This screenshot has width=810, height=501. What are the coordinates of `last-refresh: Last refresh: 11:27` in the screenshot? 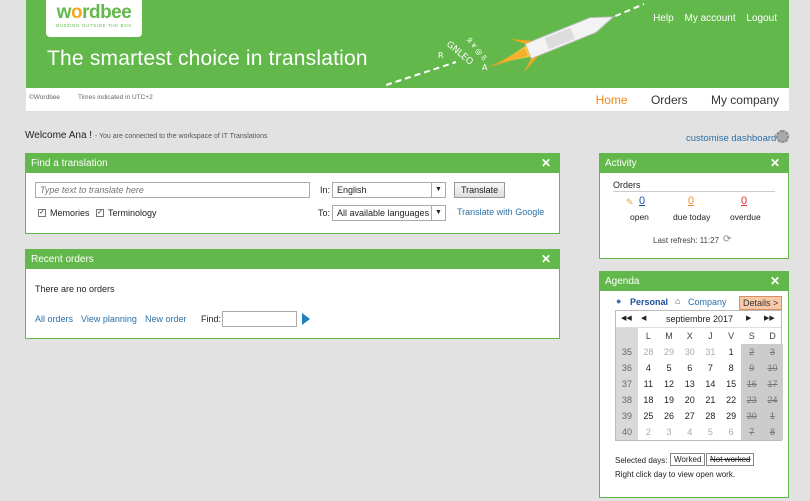 It's located at (686, 240).